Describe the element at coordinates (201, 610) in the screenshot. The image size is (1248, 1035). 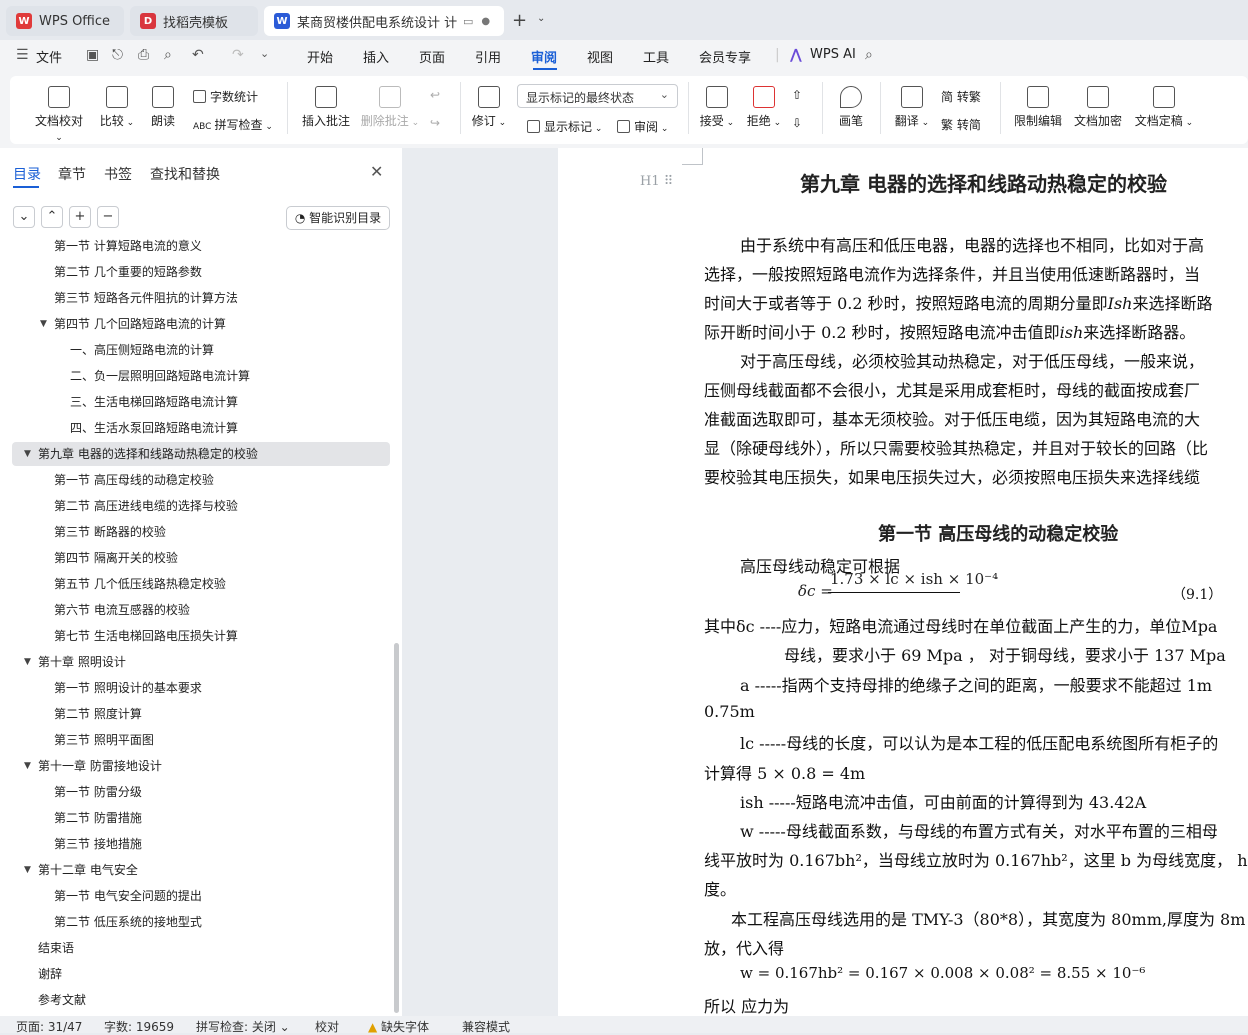
I see `toc-item: 第六节 电流互感器的校验` at that location.